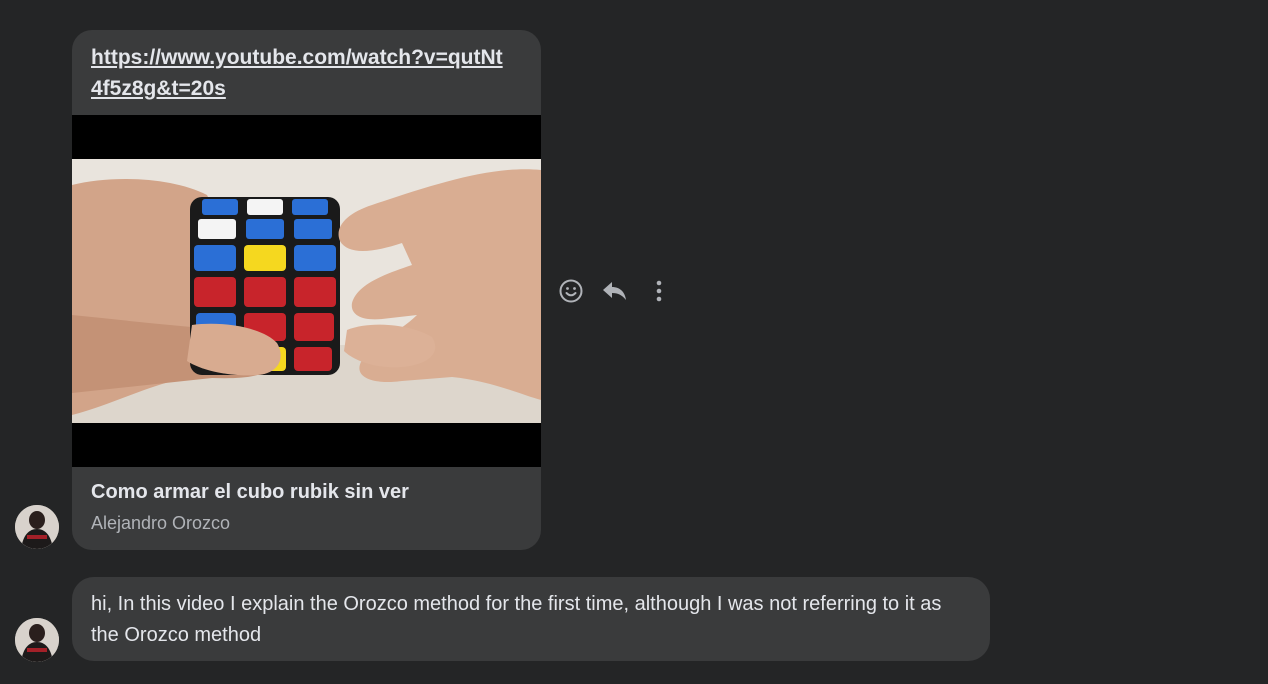  I want to click on react-smiley-icon, so click(571, 291).